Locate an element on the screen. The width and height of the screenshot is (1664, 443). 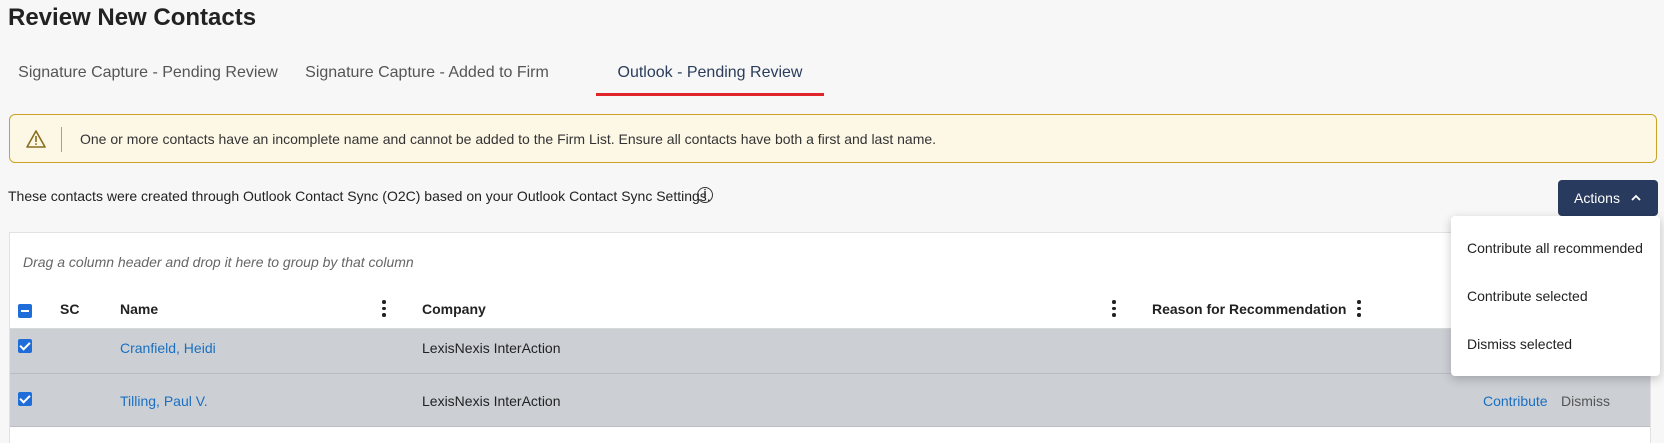
company-column-menu-icon is located at coordinates (1114, 309).